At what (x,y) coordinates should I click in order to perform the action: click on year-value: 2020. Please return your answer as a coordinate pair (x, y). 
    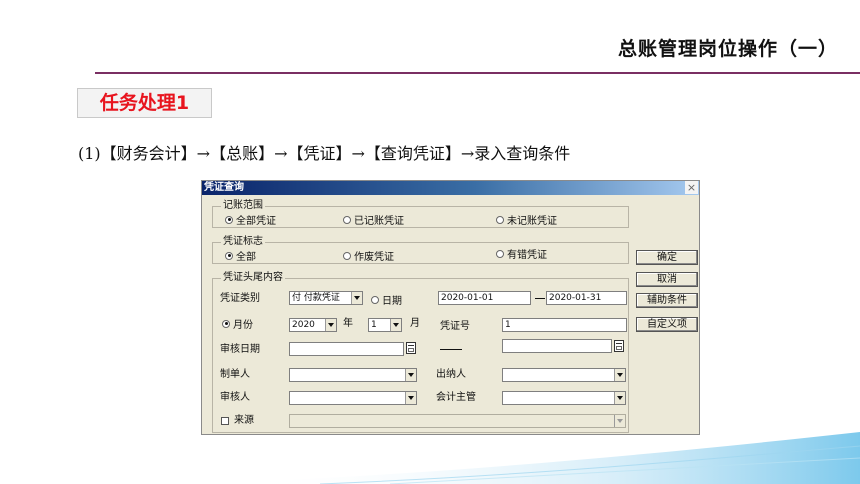
    Looking at the image, I should click on (303, 325).